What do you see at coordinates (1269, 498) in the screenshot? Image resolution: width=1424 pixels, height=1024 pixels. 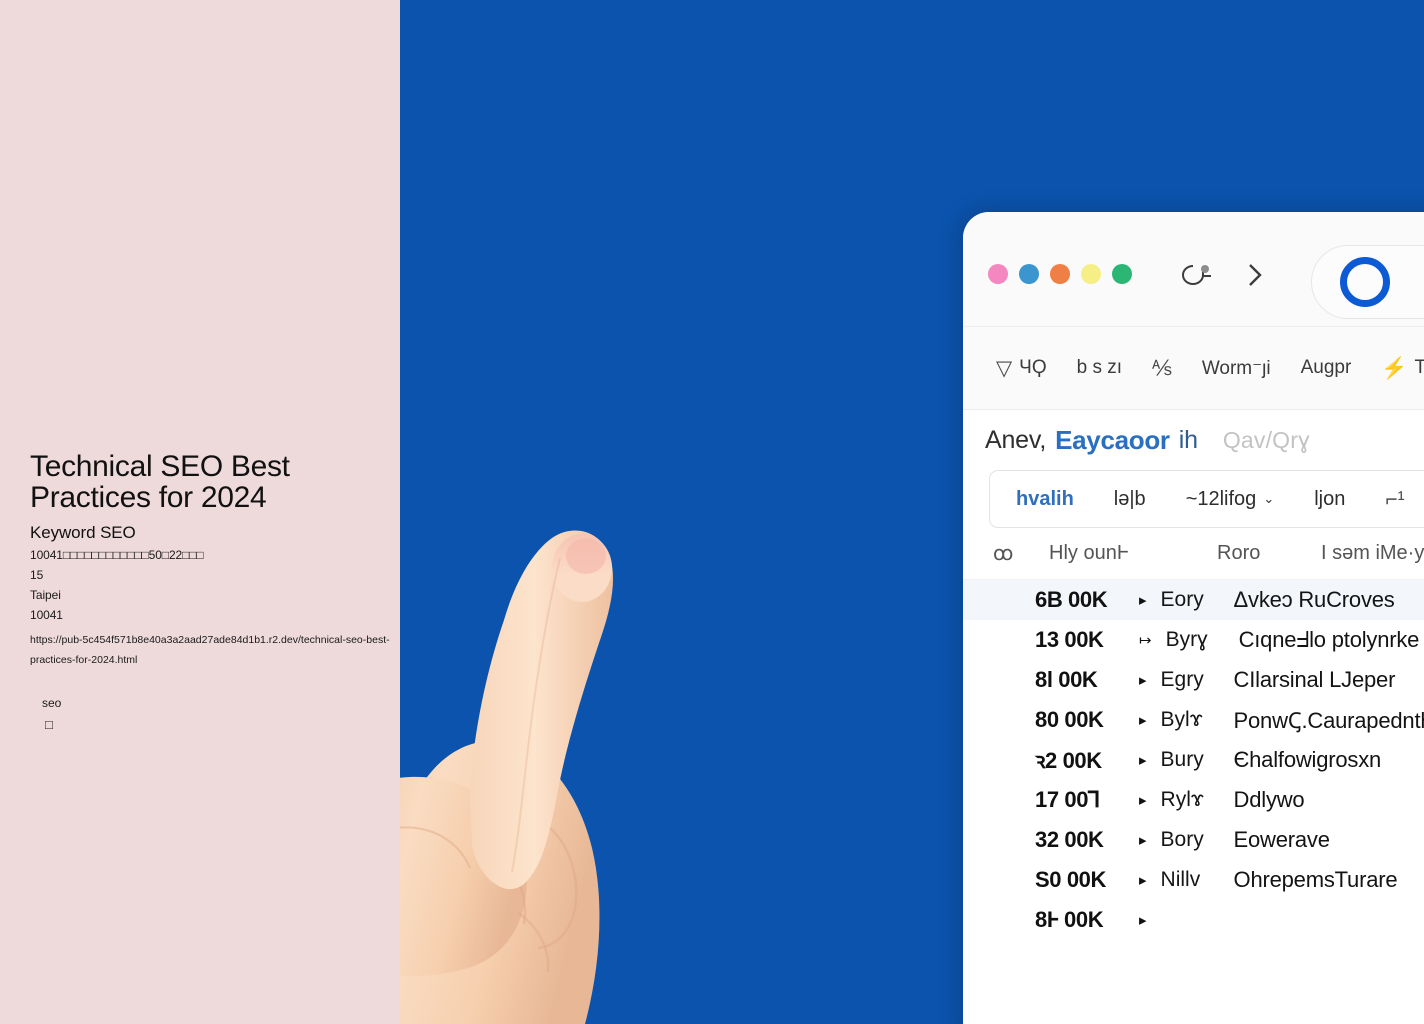 I see `chevron-down-icon: ⌄` at bounding box center [1269, 498].